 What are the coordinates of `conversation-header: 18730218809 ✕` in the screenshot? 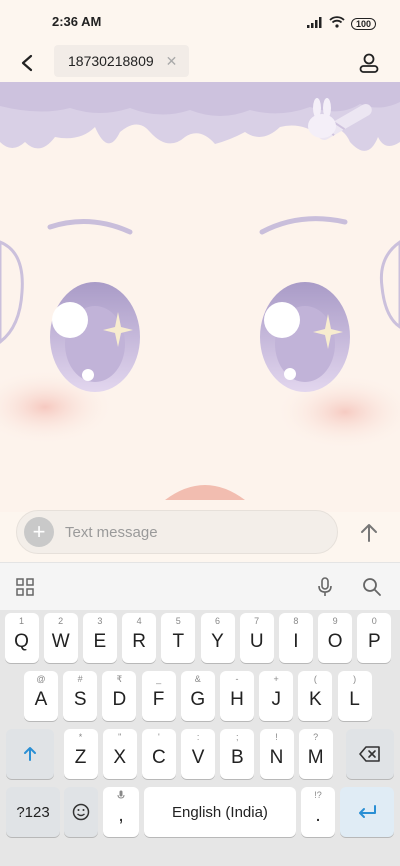 It's located at (200, 63).